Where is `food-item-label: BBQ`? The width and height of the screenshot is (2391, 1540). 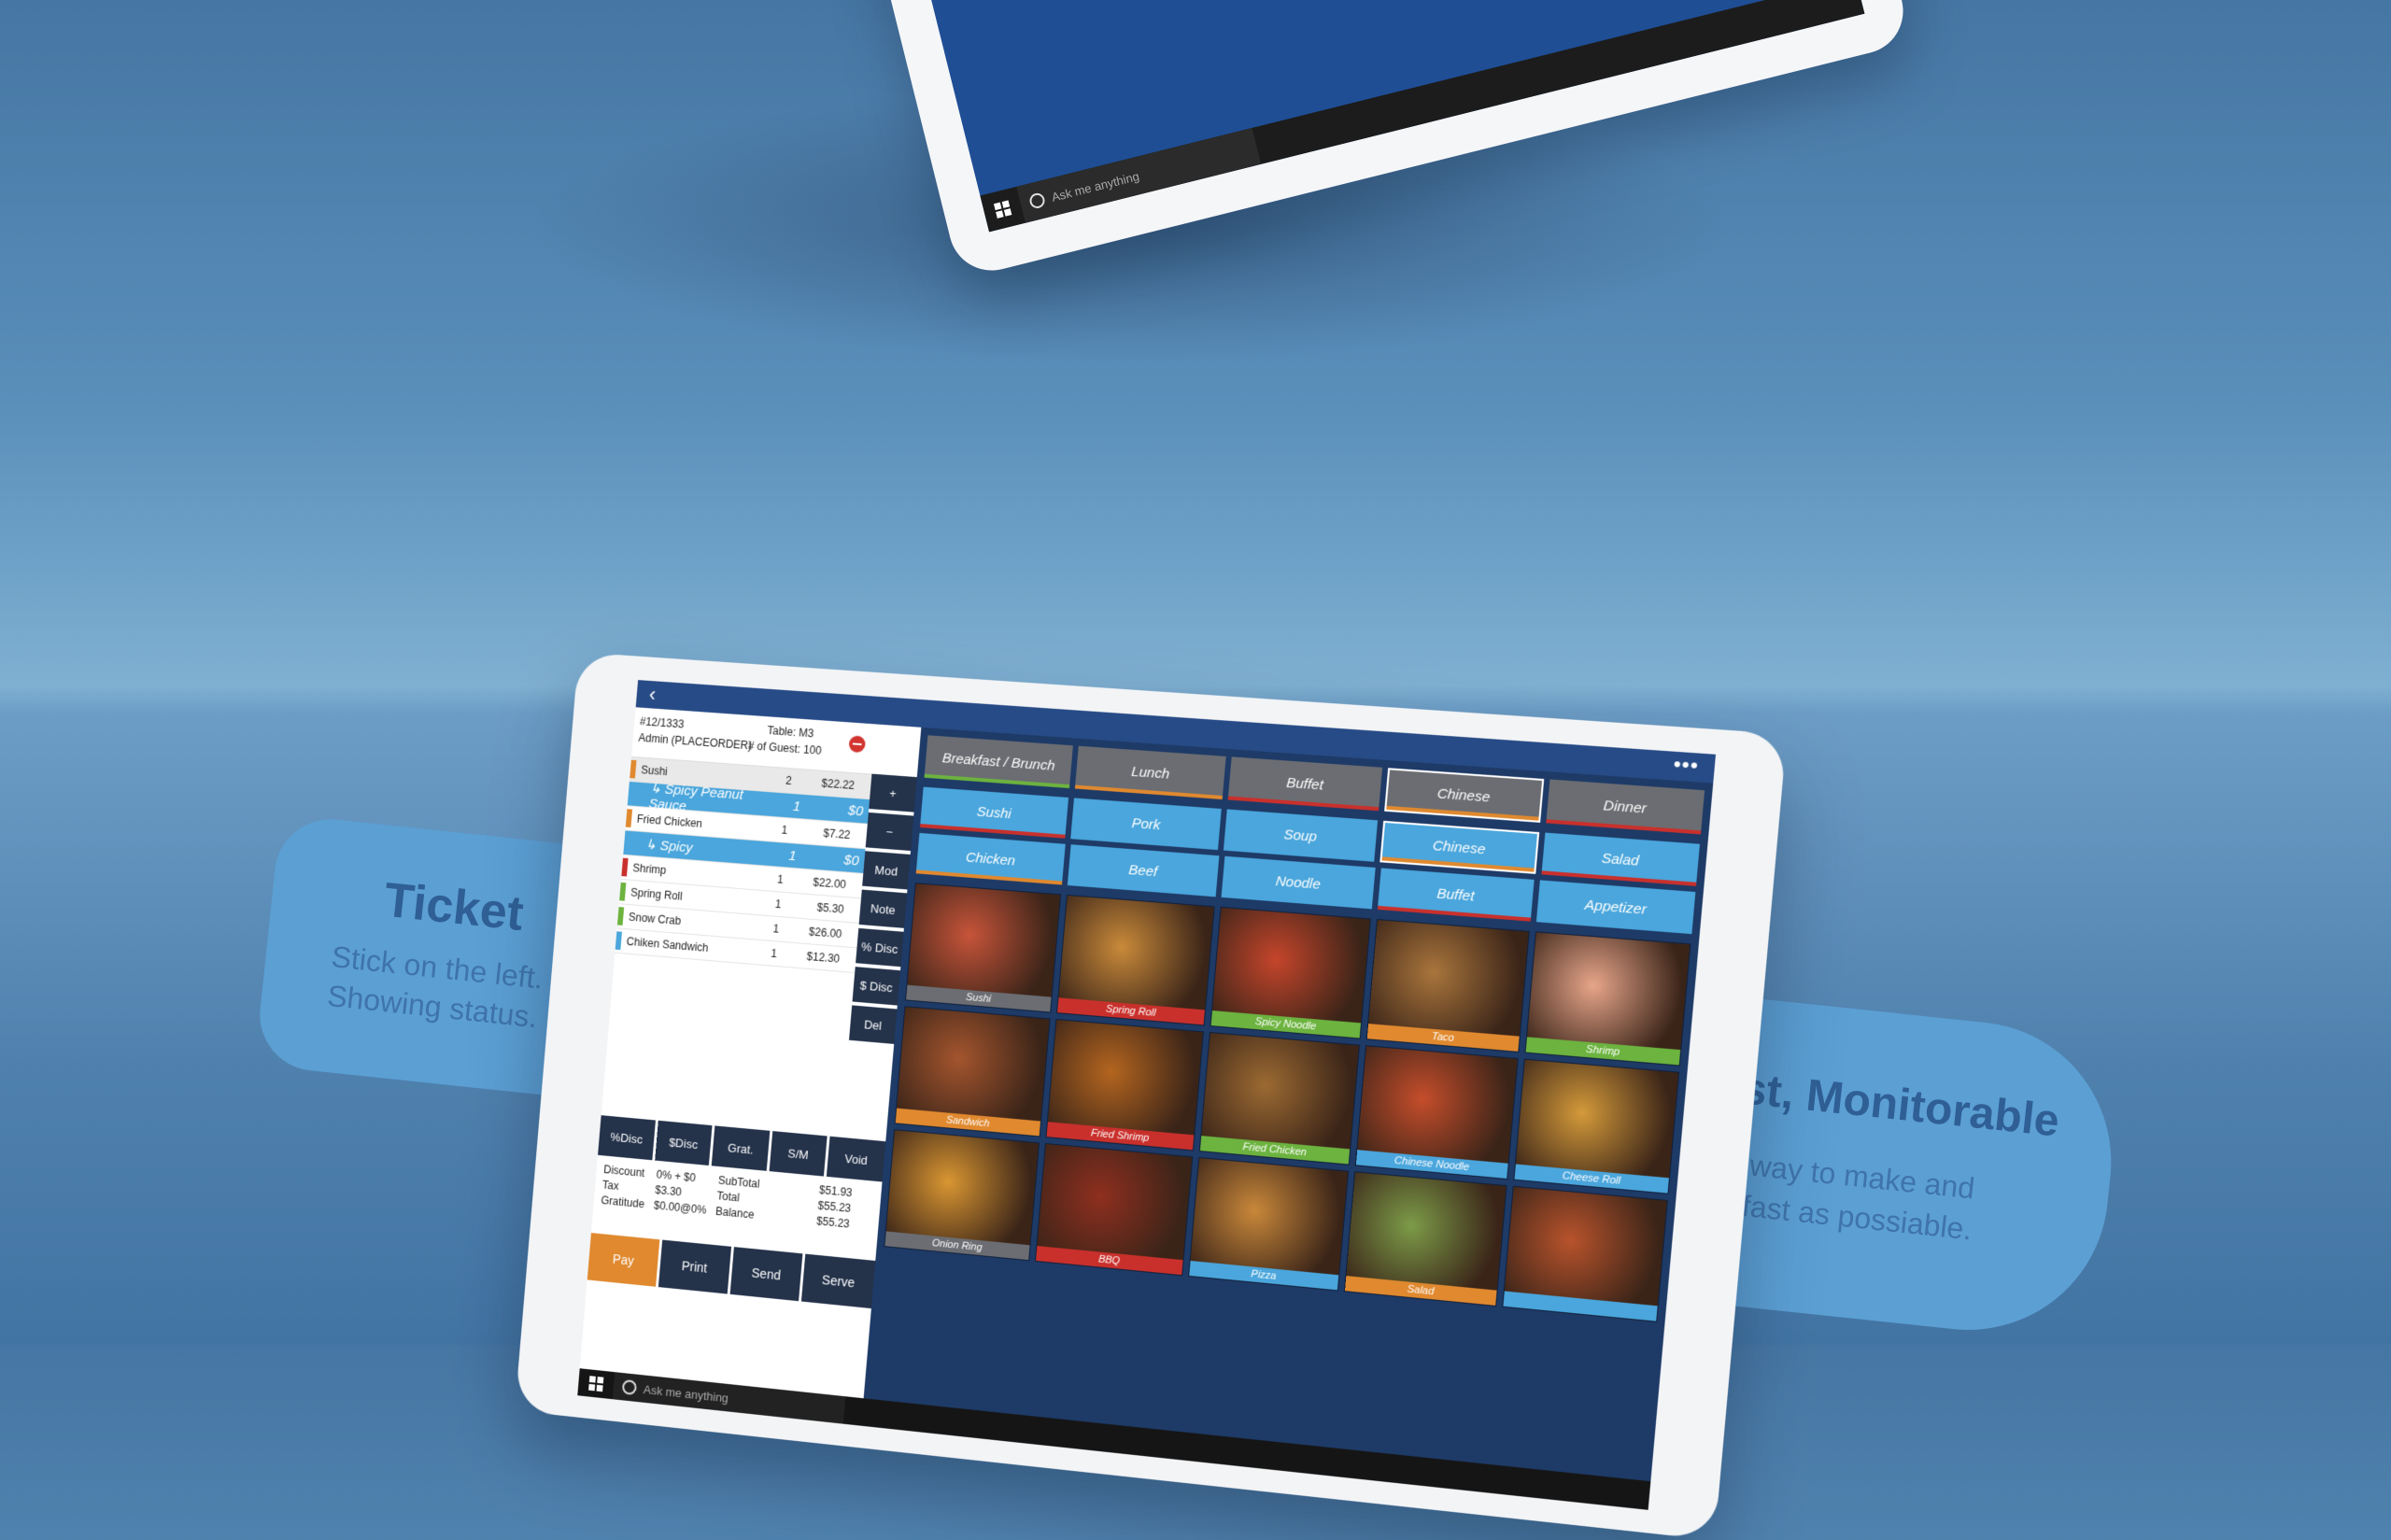 food-item-label: BBQ is located at coordinates (1109, 1261).